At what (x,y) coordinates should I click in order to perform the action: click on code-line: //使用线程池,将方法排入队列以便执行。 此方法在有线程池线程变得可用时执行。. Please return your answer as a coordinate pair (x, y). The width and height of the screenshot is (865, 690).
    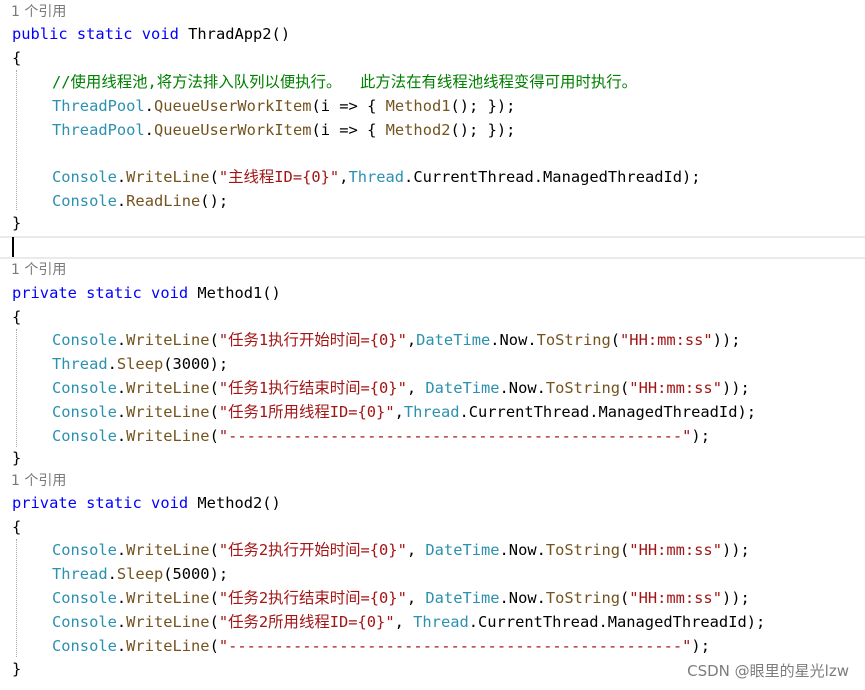
    Looking at the image, I should click on (432, 82).